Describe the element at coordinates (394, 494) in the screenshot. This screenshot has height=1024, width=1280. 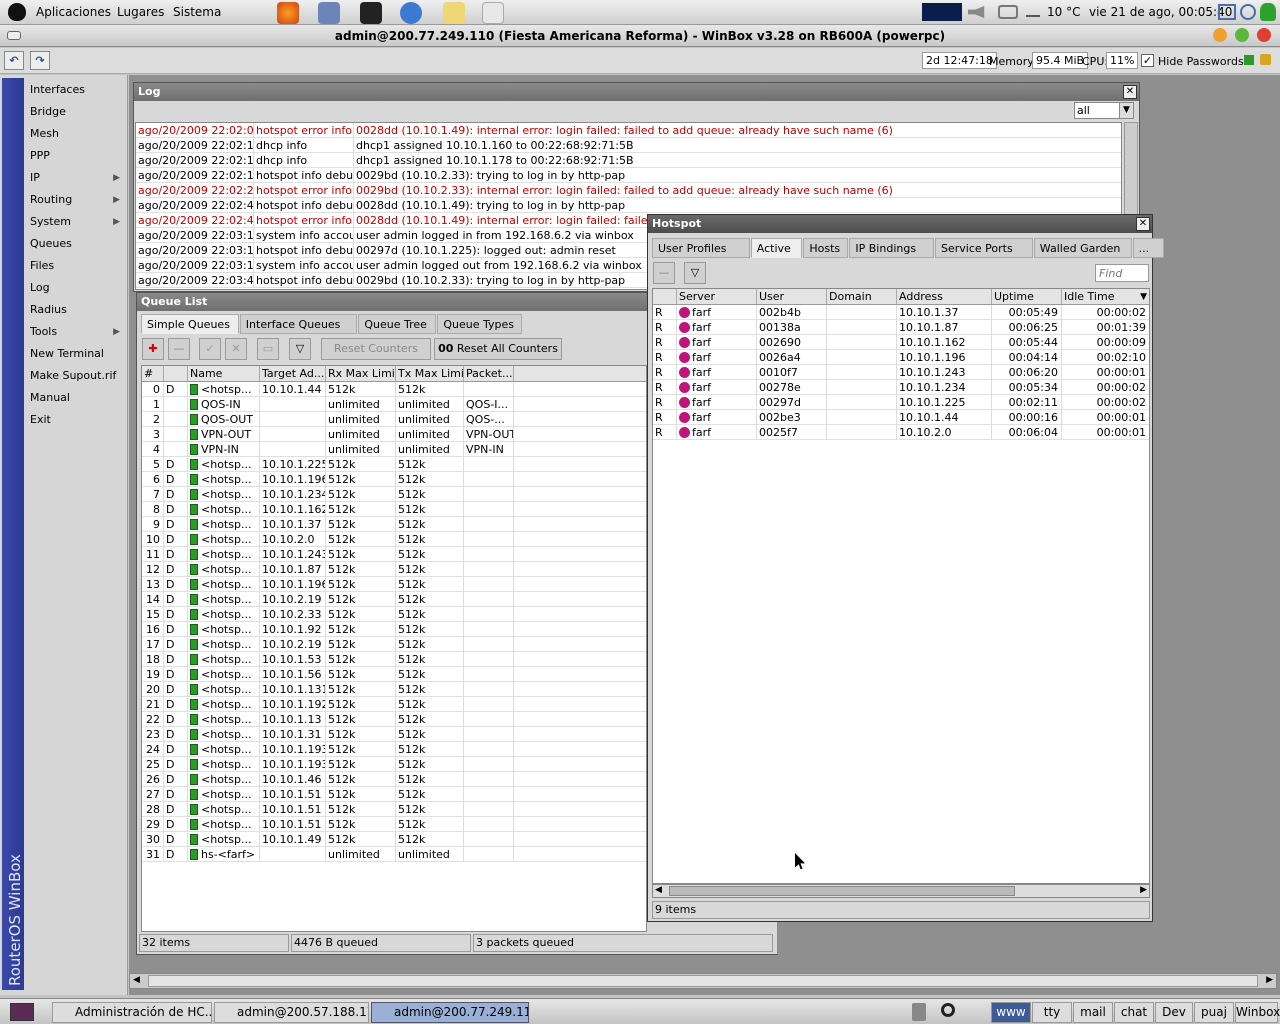
I see `queue-row: 7 D <hotsp... 10.10.1.234 512k 512k` at that location.